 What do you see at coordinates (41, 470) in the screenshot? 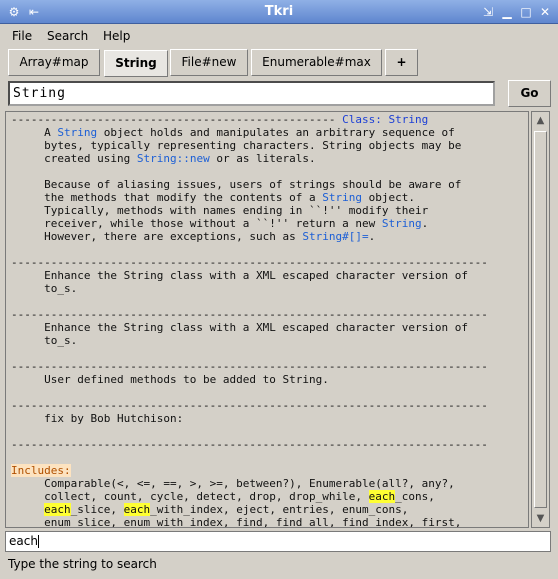
I see `includes-label: Includes:` at bounding box center [41, 470].